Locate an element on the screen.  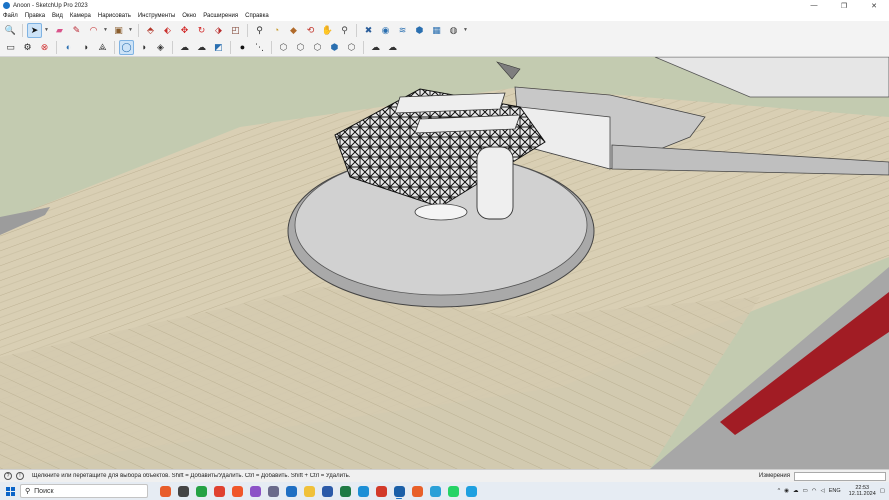
solid-tools-subtract-icon: ⬡ is located at coordinates (300, 47).